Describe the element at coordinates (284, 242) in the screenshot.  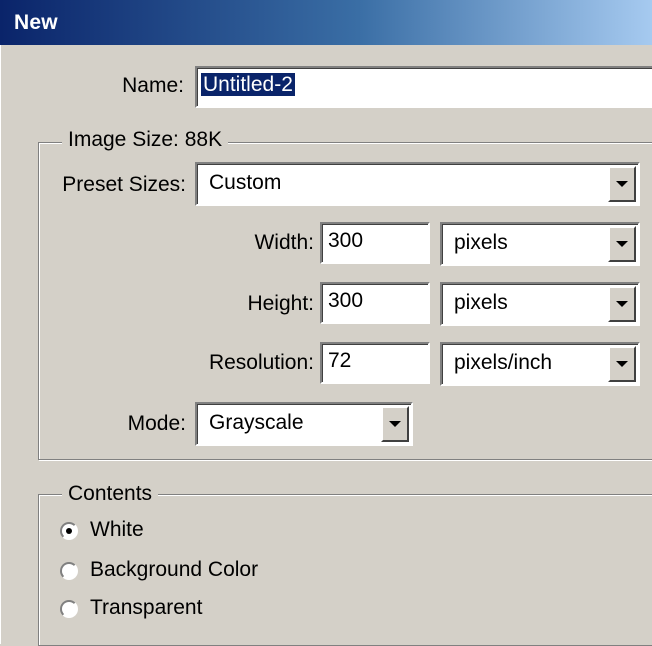
I see `width-label: Width:` at that location.